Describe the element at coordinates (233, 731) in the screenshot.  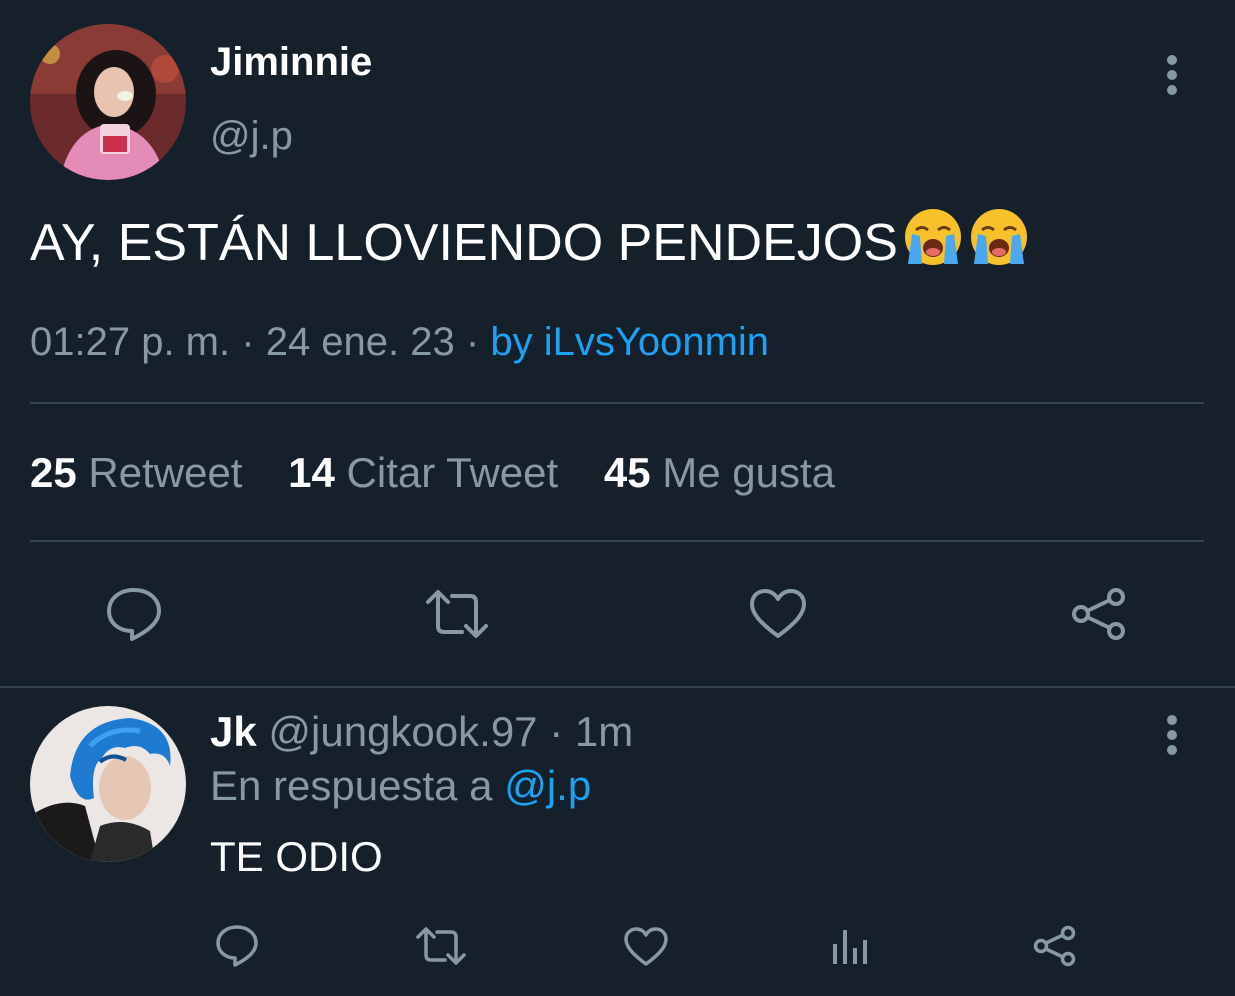
I see `reply-display-name: Jk` at that location.